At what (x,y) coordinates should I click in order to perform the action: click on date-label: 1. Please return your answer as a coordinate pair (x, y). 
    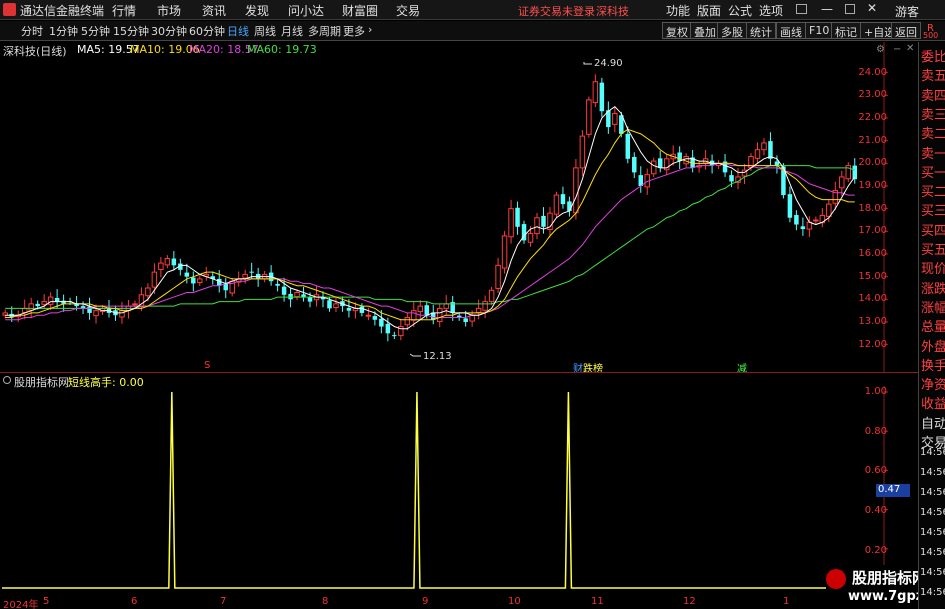
    Looking at the image, I should click on (786, 601).